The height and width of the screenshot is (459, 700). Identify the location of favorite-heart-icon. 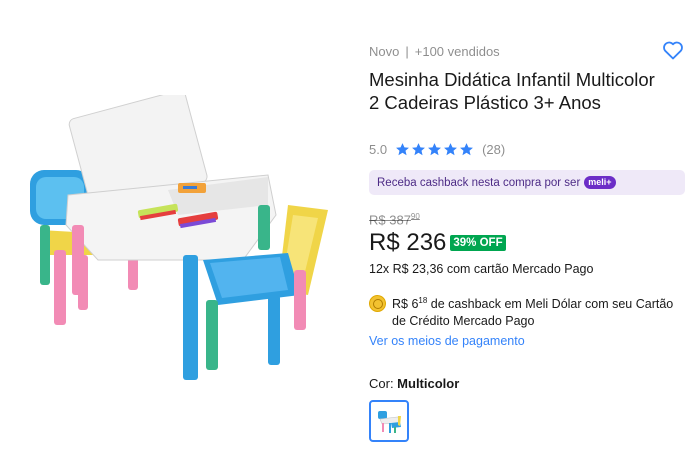
(673, 50).